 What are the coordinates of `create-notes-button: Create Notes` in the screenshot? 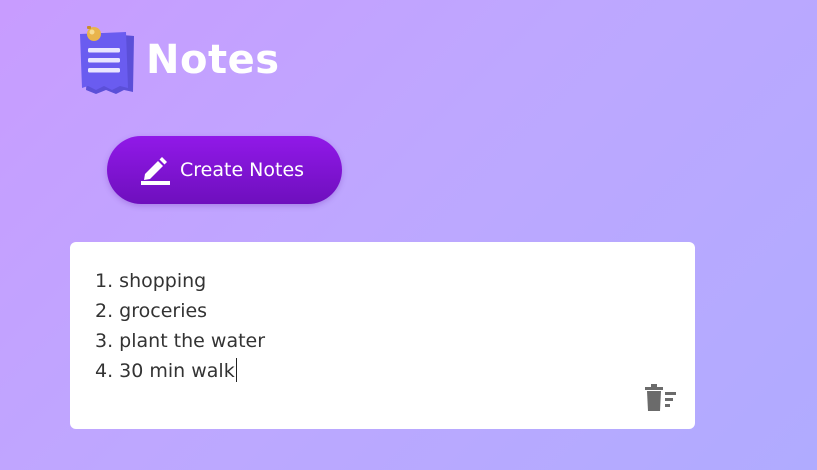 It's located at (224, 170).